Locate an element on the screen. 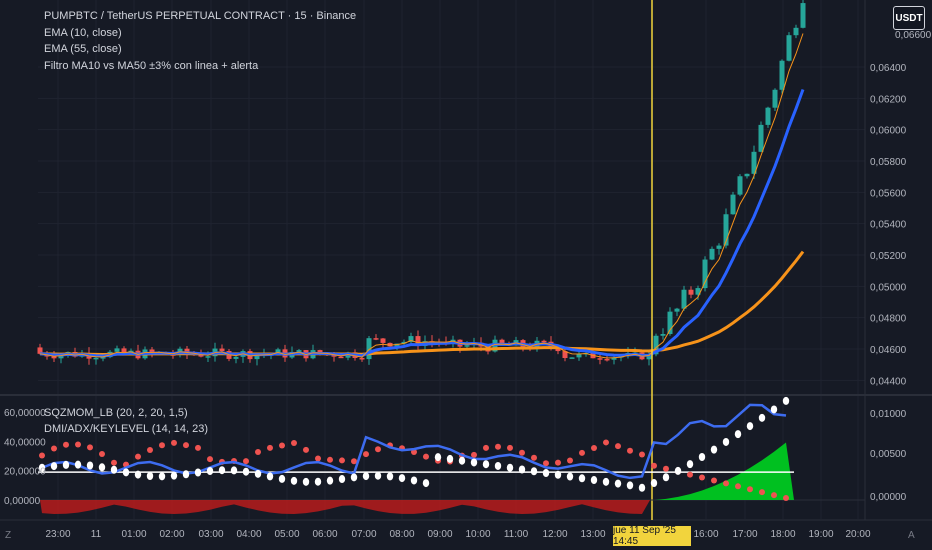 The height and width of the screenshot is (550, 932). time-tick-label: 02:00 is located at coordinates (171, 534).